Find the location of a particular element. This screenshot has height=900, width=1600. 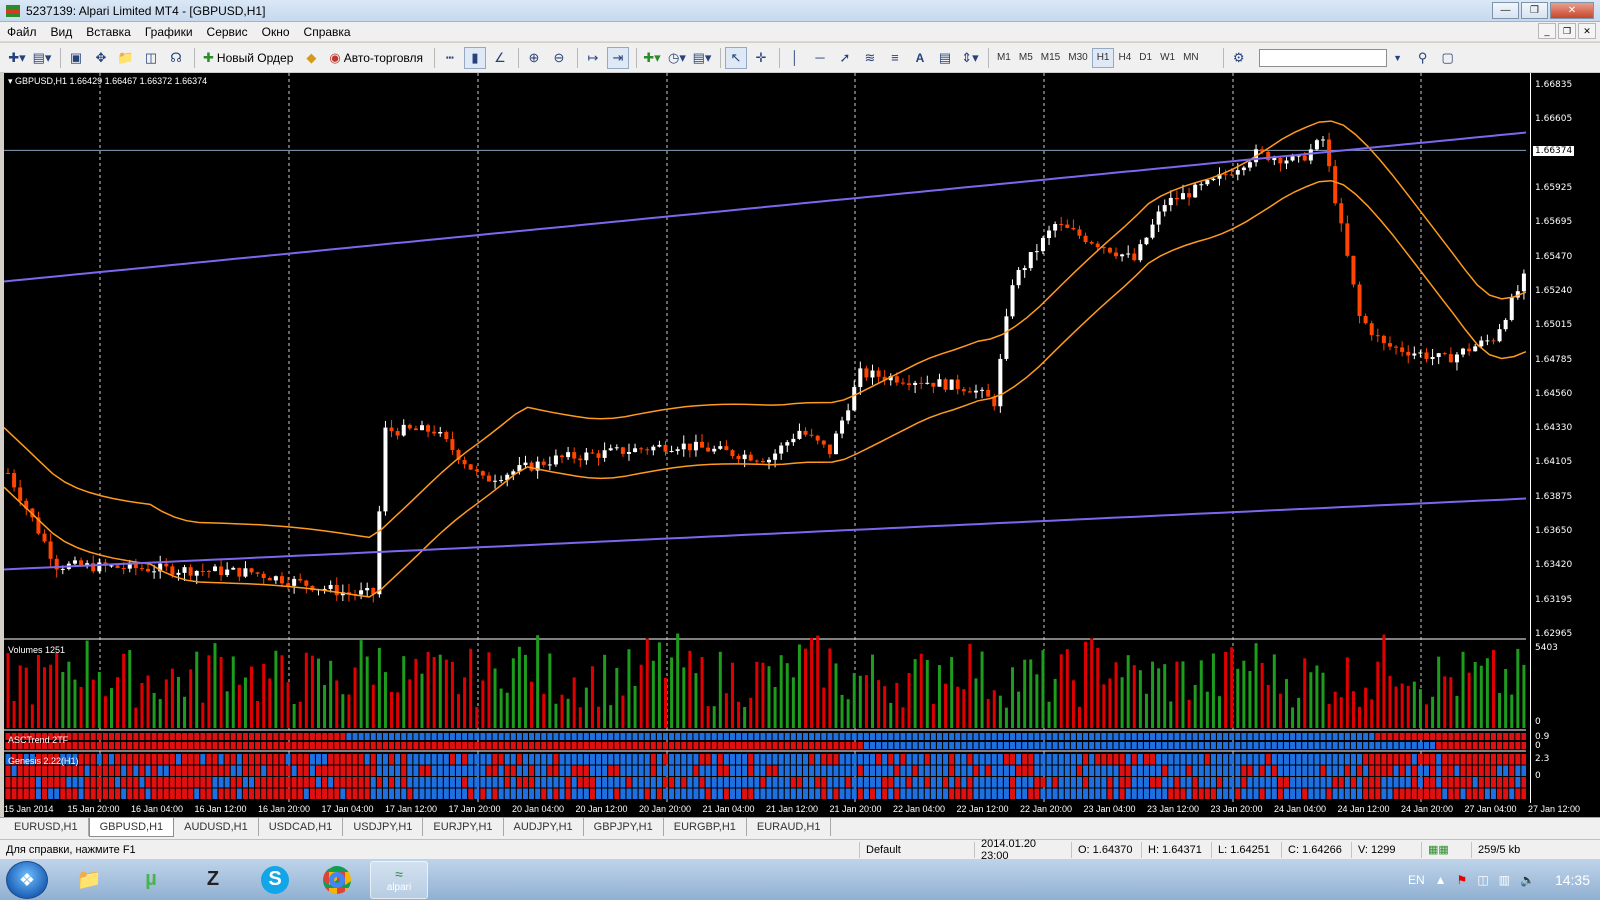

community-button: ▢ is located at coordinates (1448, 58).